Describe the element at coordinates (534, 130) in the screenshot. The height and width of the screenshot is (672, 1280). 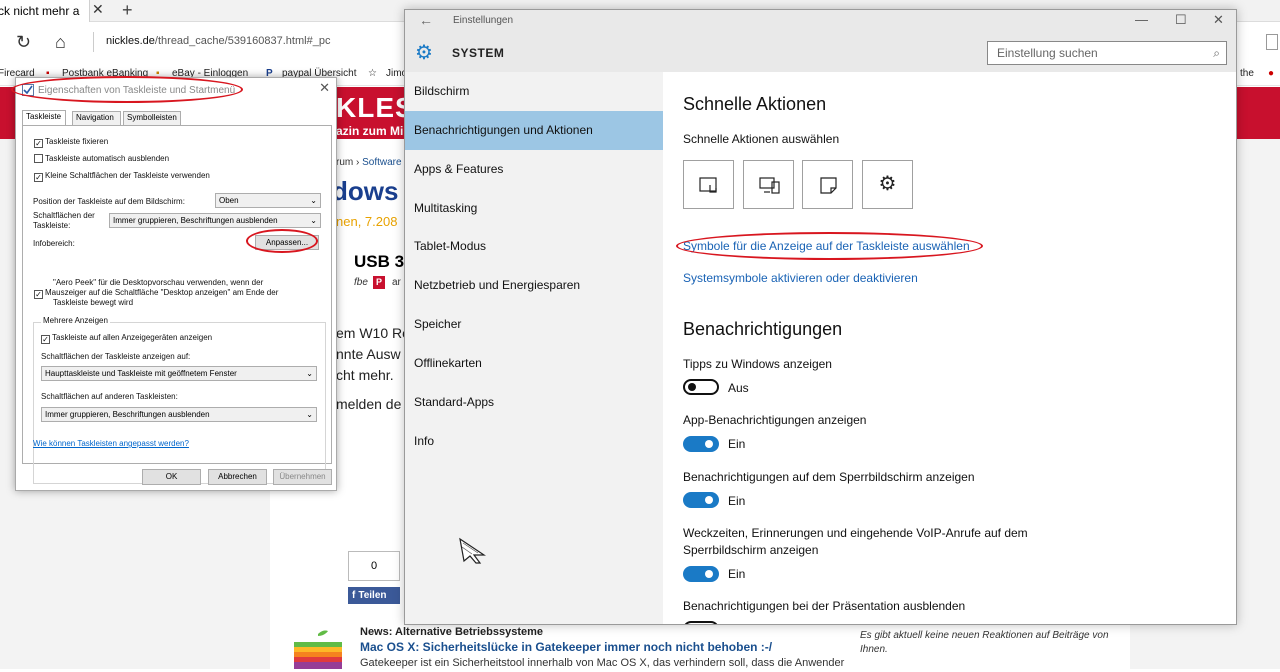
I see `sidebar-item-benachrichtigungen: Benachrichtigungen und Aktionen` at that location.